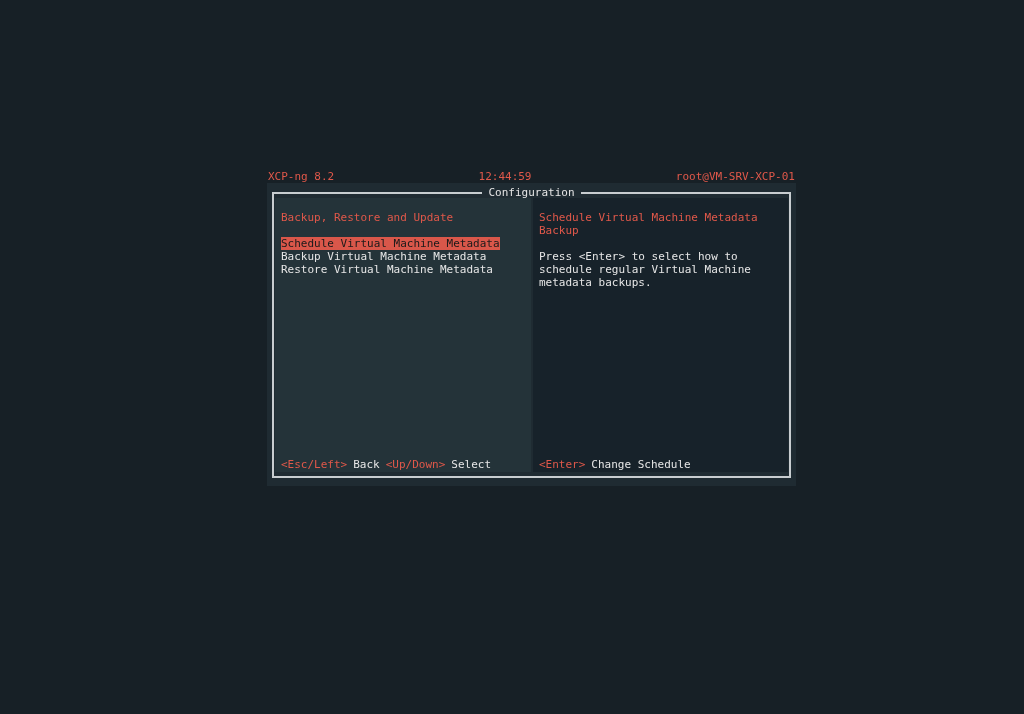 This screenshot has width=1024, height=714. What do you see at coordinates (366, 465) in the screenshot?
I see `hint-label: Back` at bounding box center [366, 465].